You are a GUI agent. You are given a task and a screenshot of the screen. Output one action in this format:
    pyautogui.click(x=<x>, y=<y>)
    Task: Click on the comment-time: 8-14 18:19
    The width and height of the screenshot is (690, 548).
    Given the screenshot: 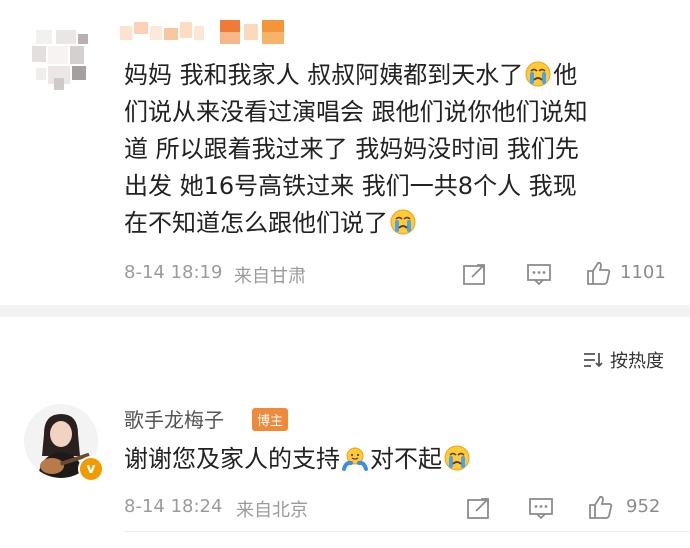 What is the action you would take?
    pyautogui.click(x=173, y=272)
    